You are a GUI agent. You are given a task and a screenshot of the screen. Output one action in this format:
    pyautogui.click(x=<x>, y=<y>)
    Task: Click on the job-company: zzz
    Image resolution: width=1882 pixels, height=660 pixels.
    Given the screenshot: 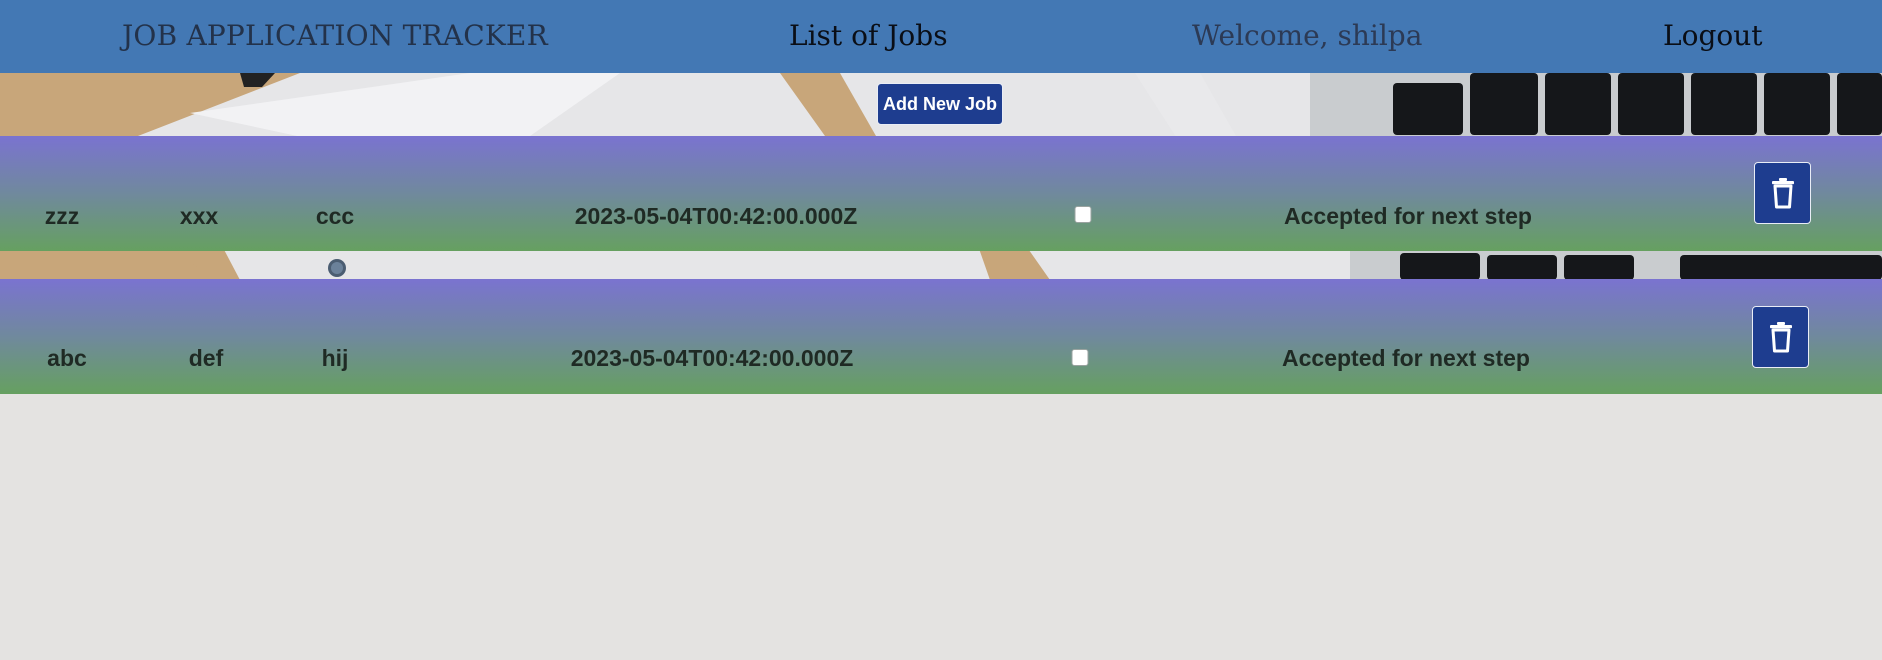 What is the action you would take?
    pyautogui.click(x=62, y=216)
    